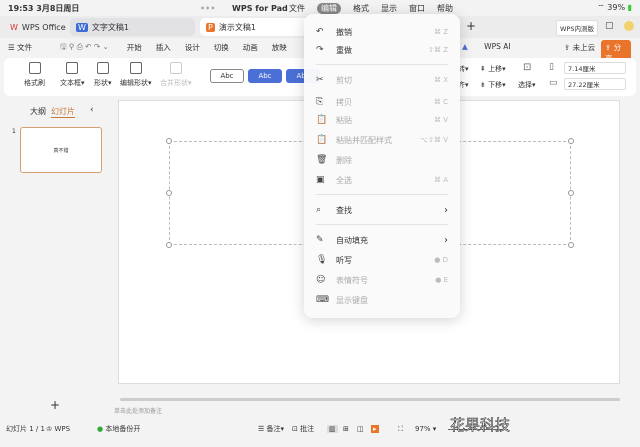 Image resolution: width=640 pixels, height=447 pixels. Describe the element at coordinates (382, 80) in the screenshot. I see `menu-item-scissors: ✂ 剪切 ⌘ X` at that location.